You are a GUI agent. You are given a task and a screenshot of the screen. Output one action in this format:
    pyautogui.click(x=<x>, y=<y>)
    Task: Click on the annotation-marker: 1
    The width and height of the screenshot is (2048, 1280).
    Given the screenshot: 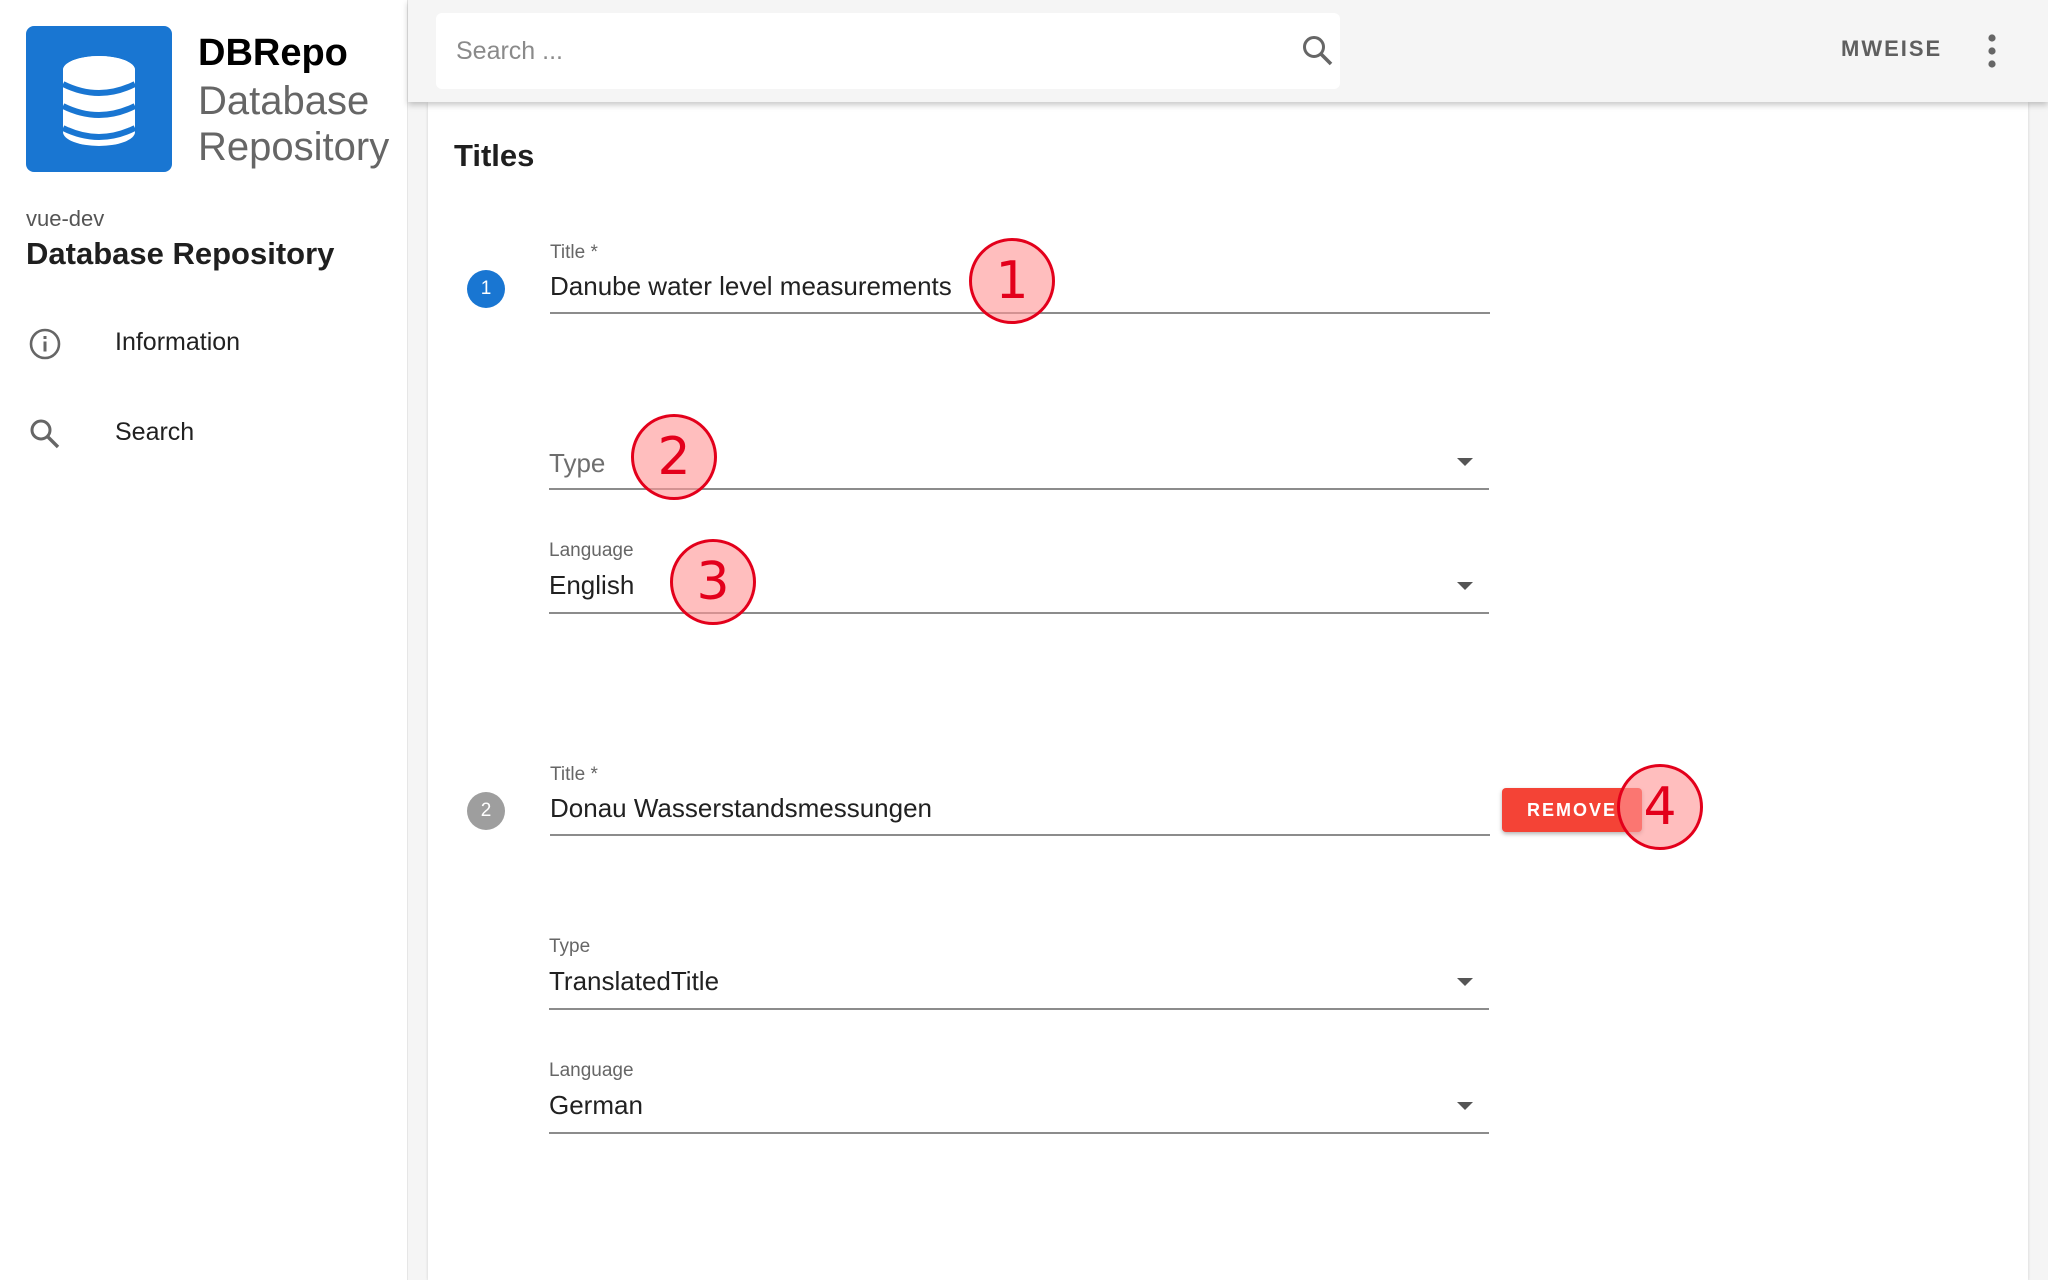 What is the action you would take?
    pyautogui.click(x=1012, y=281)
    